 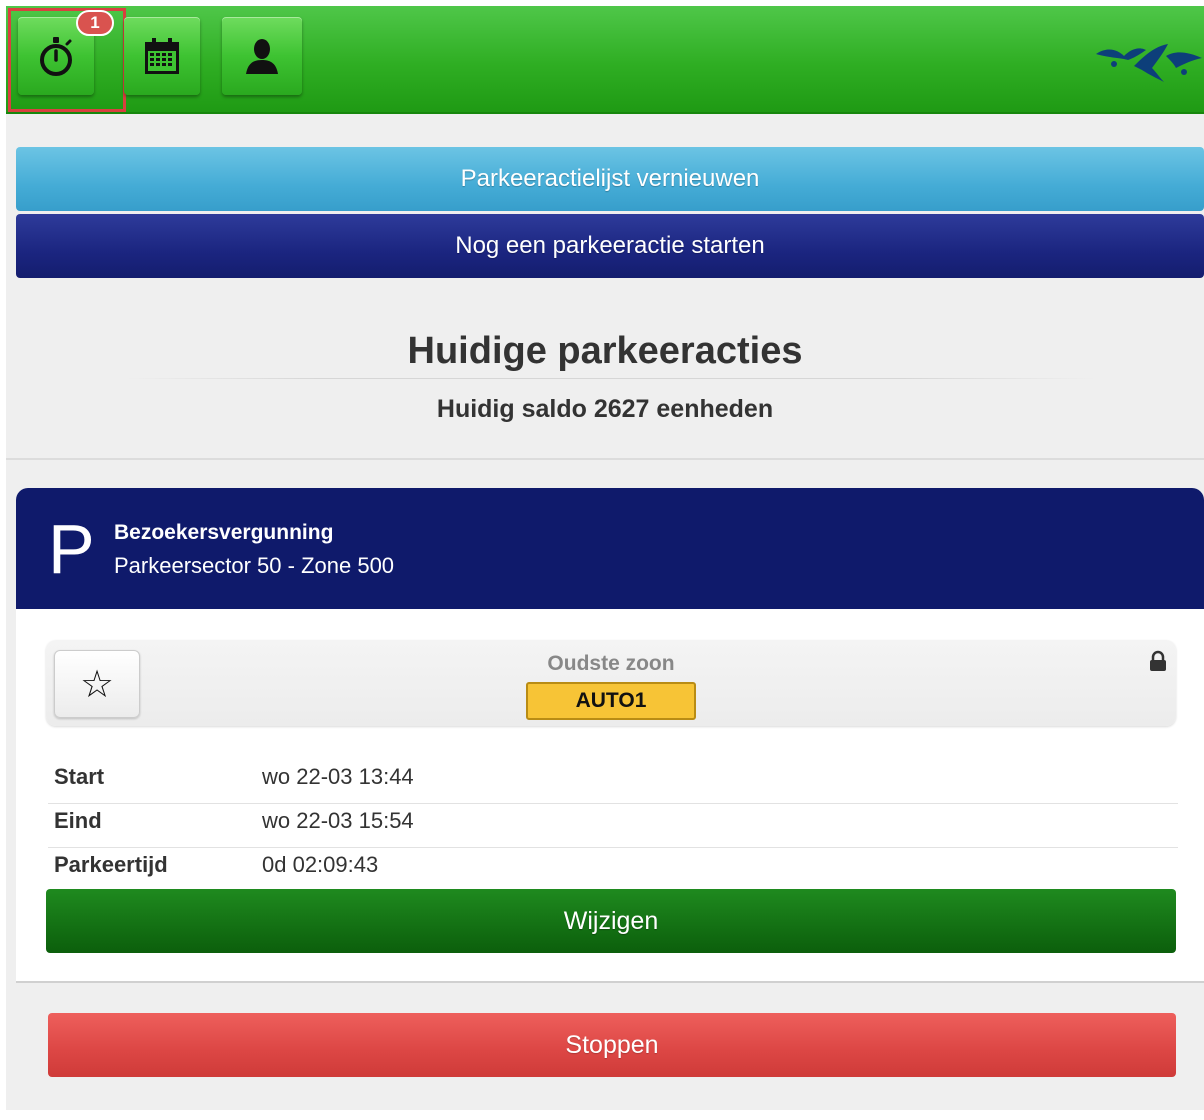 What do you see at coordinates (56, 56) in the screenshot?
I see `stopwatch-icon` at bounding box center [56, 56].